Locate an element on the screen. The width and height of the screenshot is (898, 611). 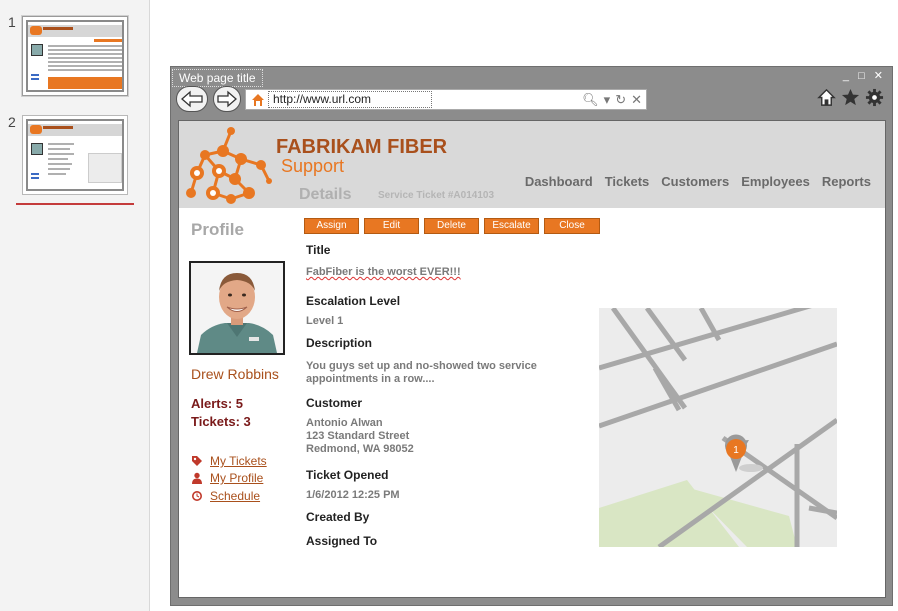
customer-city: Redmond, WA 98052 is located at coordinates (360, 449).